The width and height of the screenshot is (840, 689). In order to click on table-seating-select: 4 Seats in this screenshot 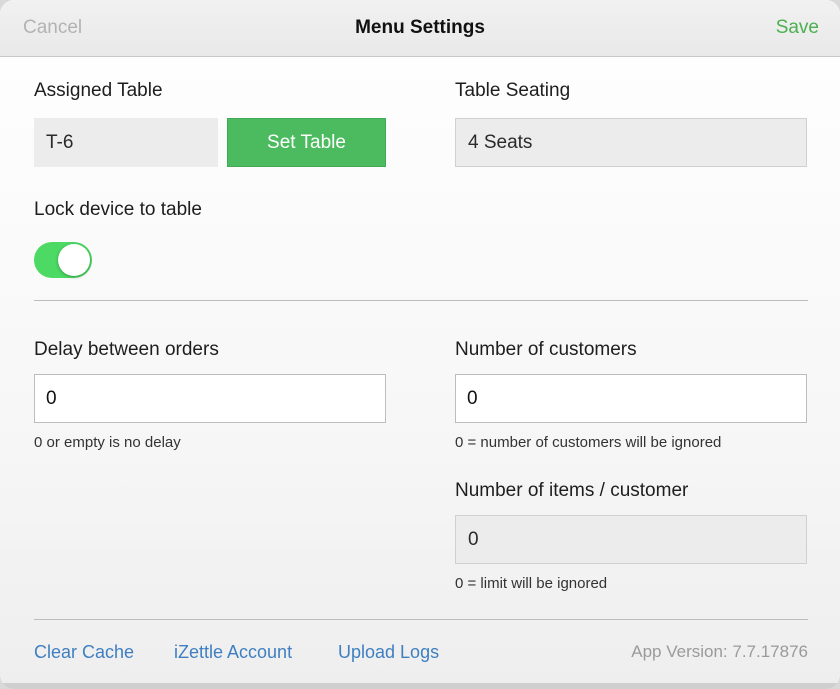, I will do `click(631, 142)`.